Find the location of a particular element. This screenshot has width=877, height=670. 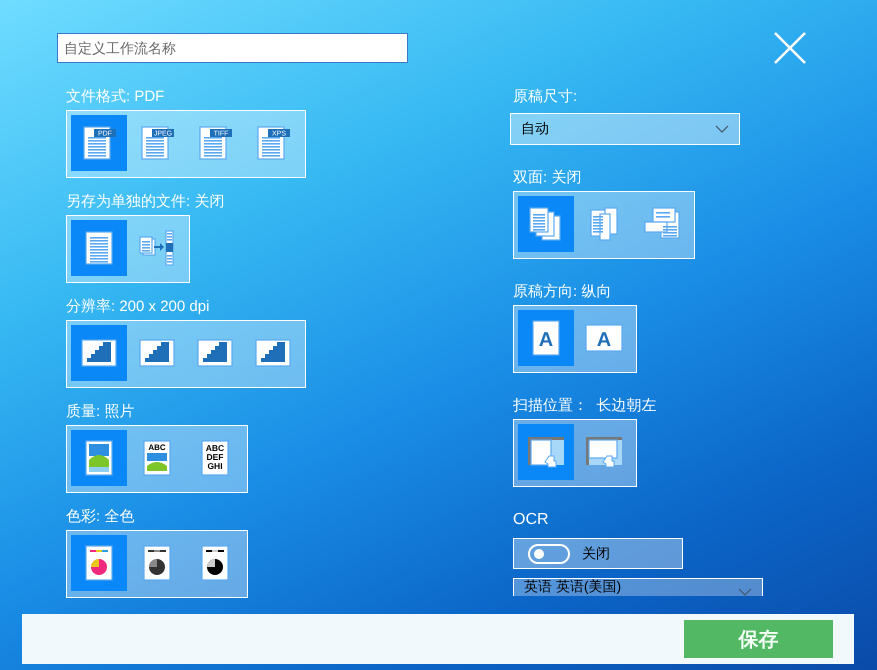

book-pages-icon is located at coordinates (604, 224).